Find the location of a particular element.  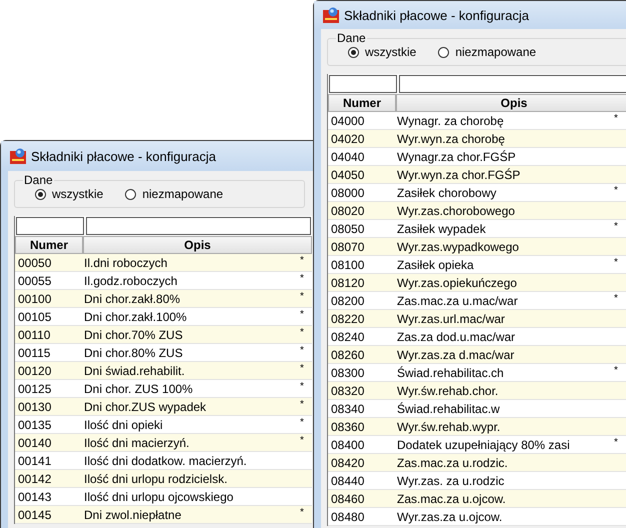

table-row: 00100 Dni chor.zakł.80% * is located at coordinates (163, 299).